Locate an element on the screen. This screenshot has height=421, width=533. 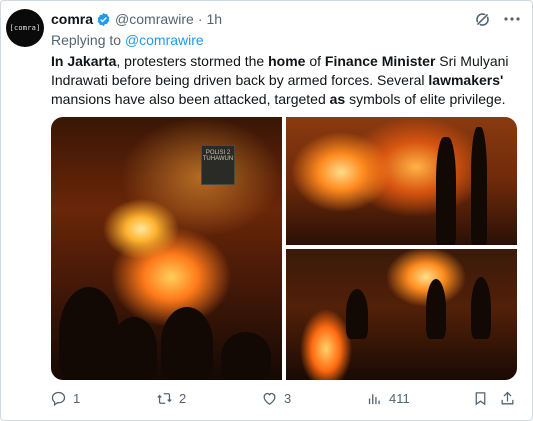
like-count: 3 is located at coordinates (288, 398).